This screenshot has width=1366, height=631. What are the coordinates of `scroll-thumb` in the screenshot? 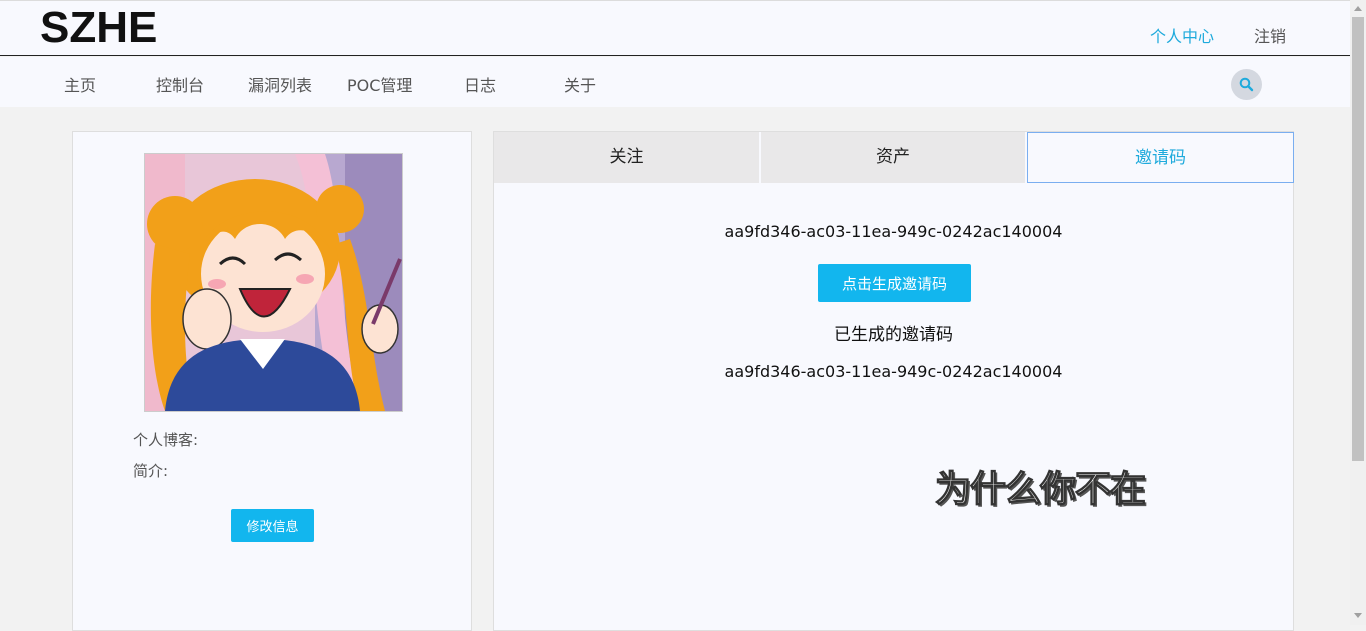 It's located at (1358, 239).